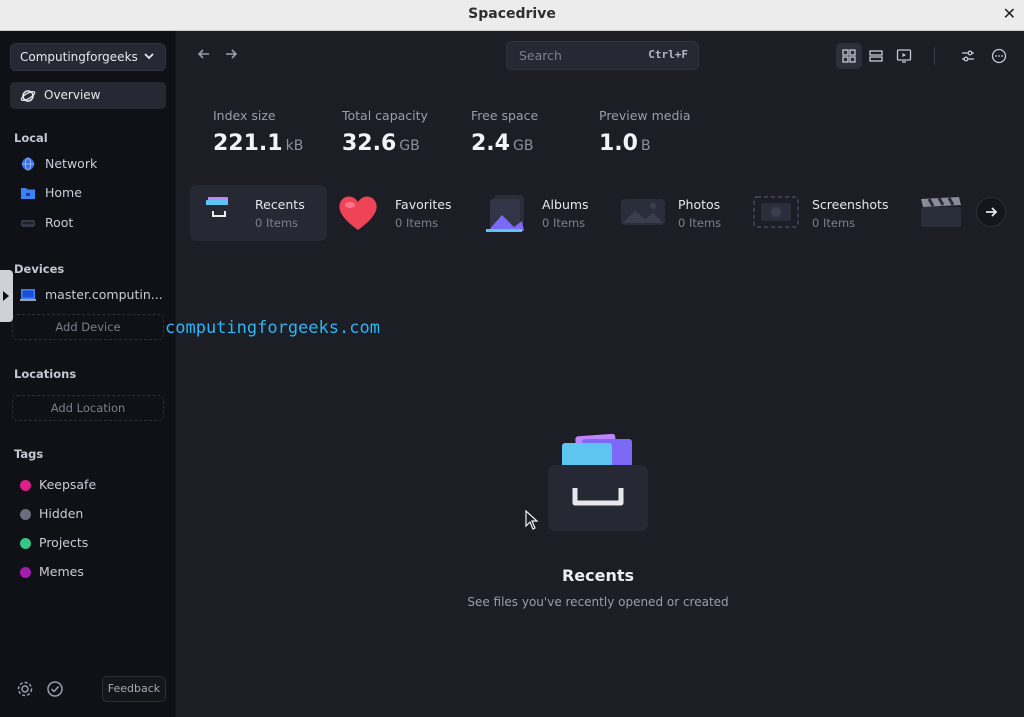 This screenshot has height=717, width=1024. Describe the element at coordinates (280, 204) in the screenshot. I see `category-label: Recents` at that location.